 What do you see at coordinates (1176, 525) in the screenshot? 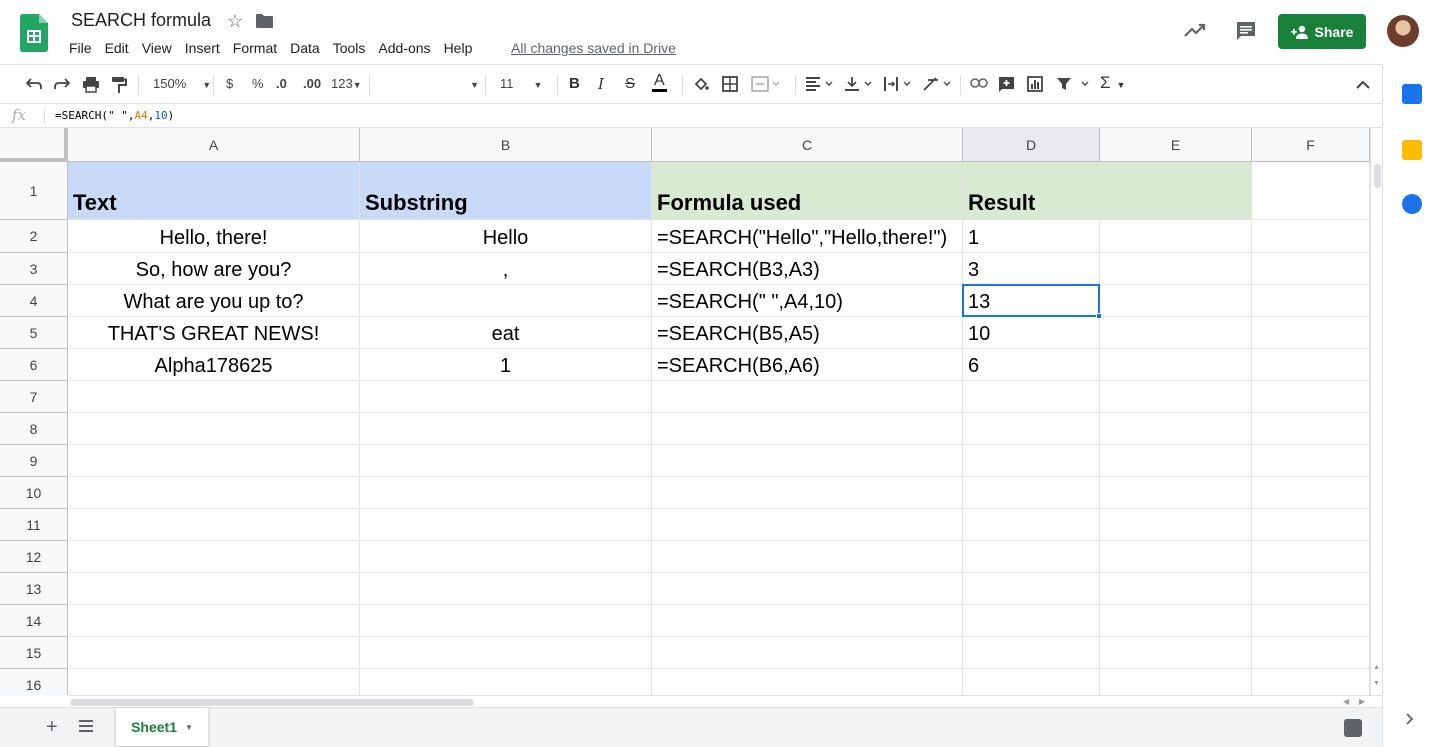
I see `cell-e11` at bounding box center [1176, 525].